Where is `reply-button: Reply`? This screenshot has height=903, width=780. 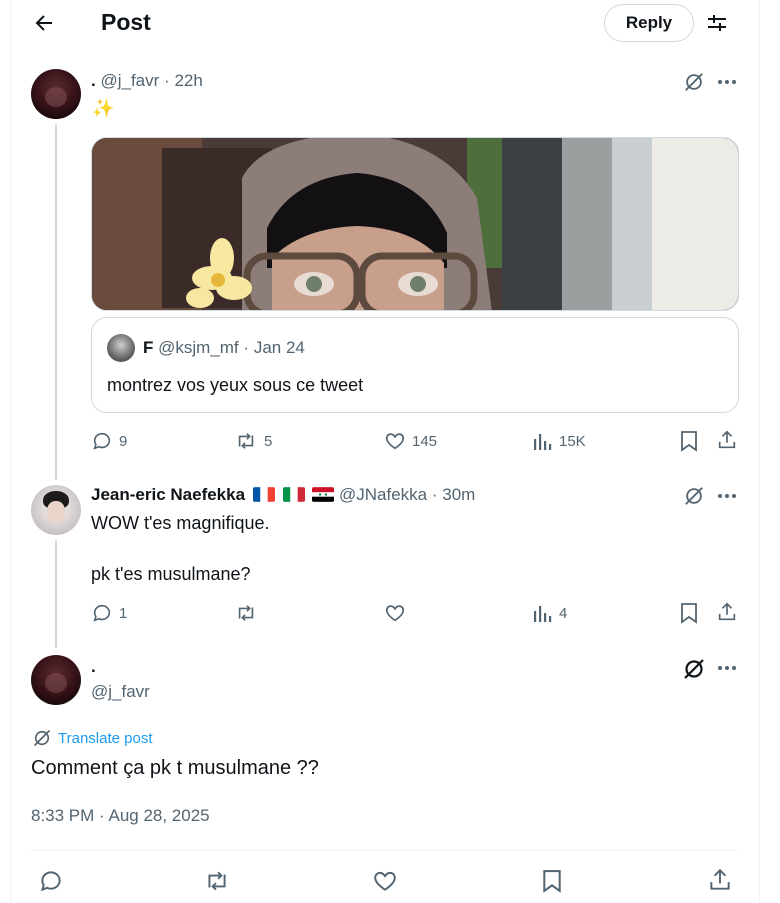
reply-button: Reply is located at coordinates (649, 23).